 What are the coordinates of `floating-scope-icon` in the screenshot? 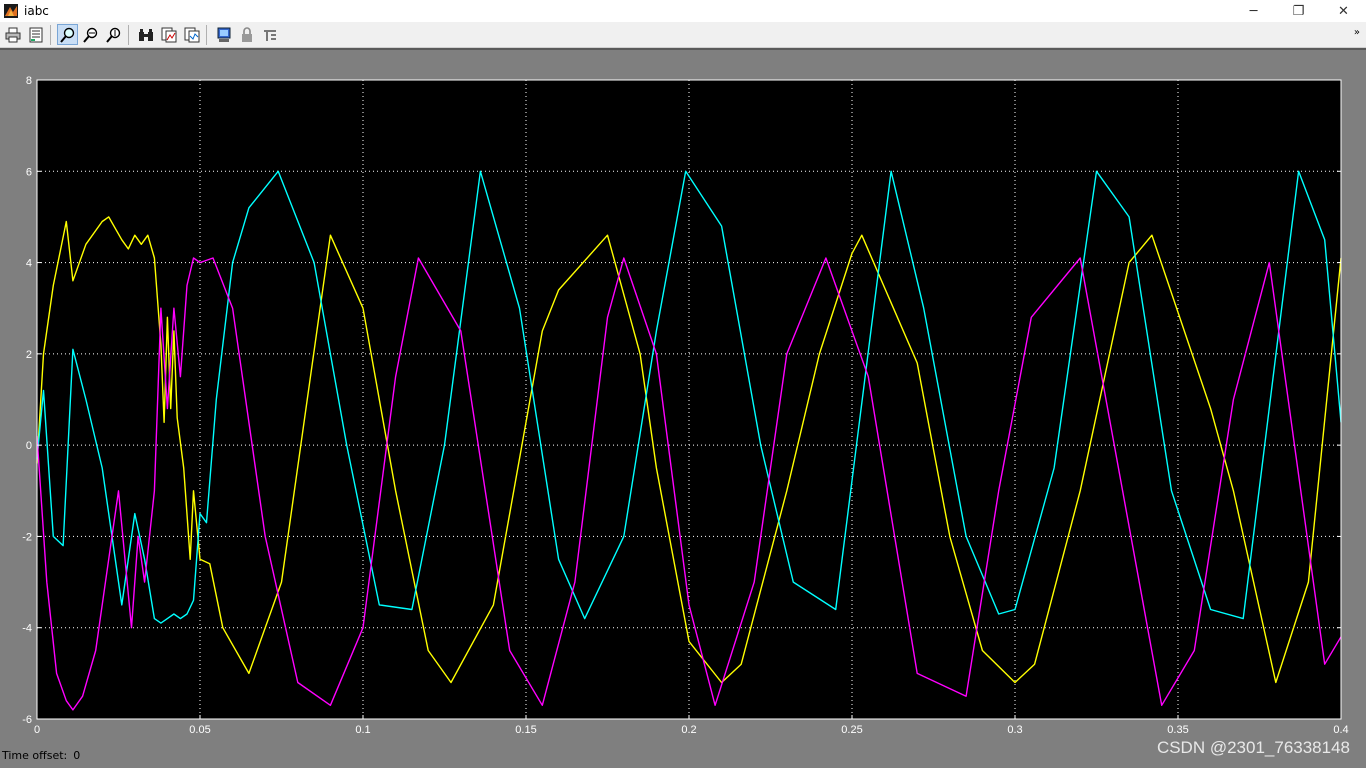 It's located at (223, 34).